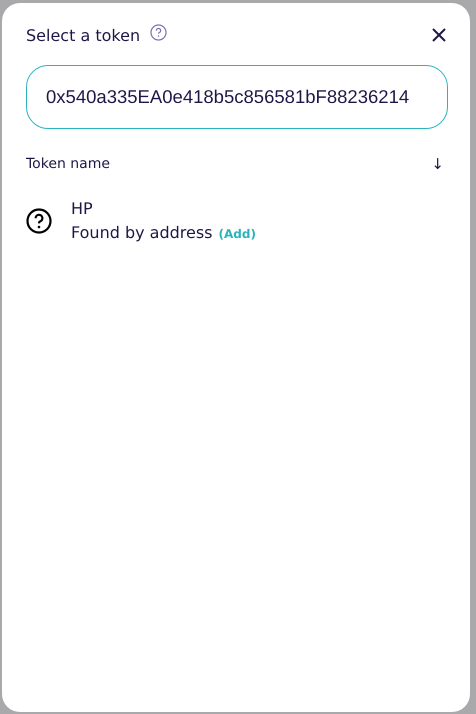 The height and width of the screenshot is (714, 476). Describe the element at coordinates (439, 35) in the screenshot. I see `close-button` at that location.